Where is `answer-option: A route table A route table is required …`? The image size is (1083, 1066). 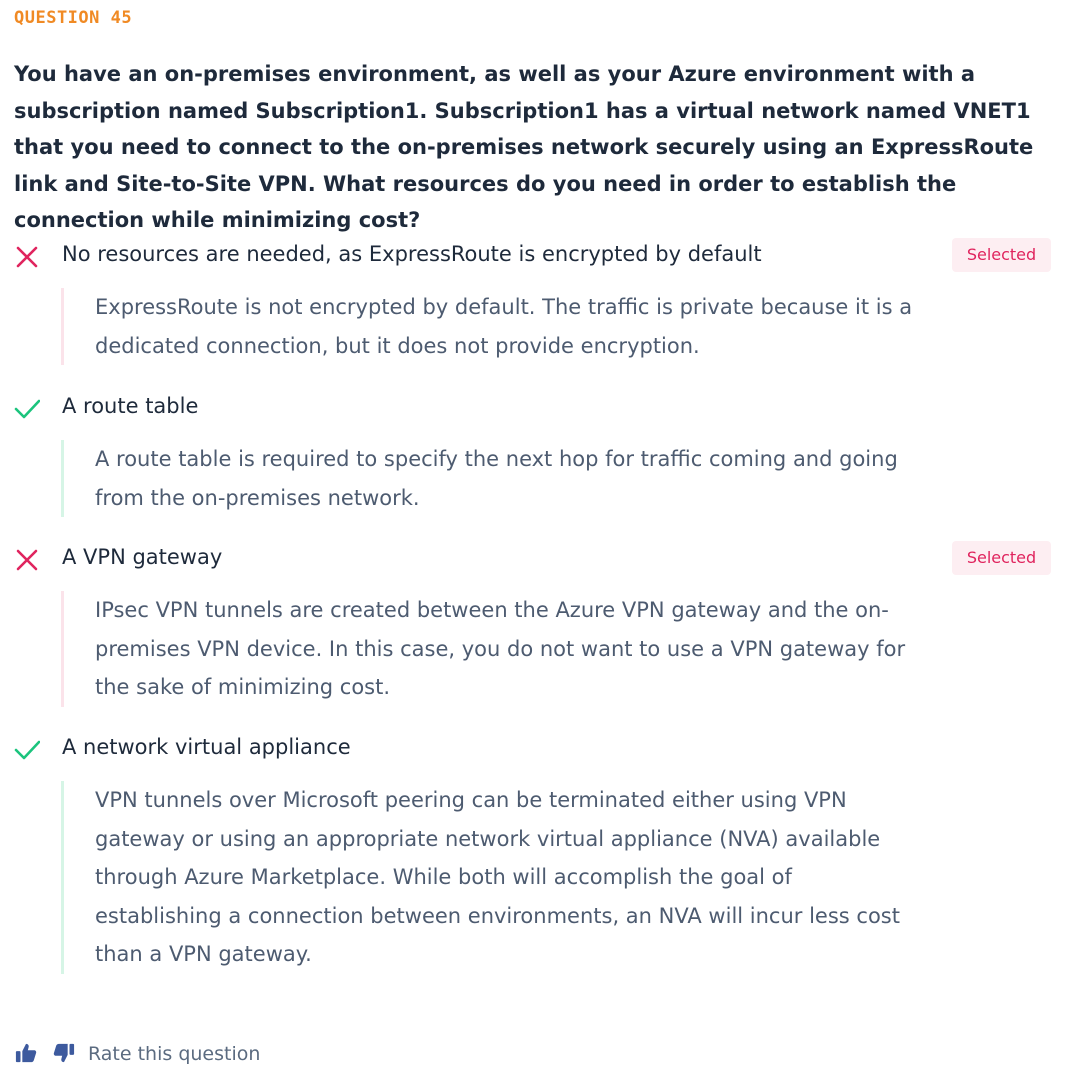
answer-option: A route table A route table is required … is located at coordinates (541, 453).